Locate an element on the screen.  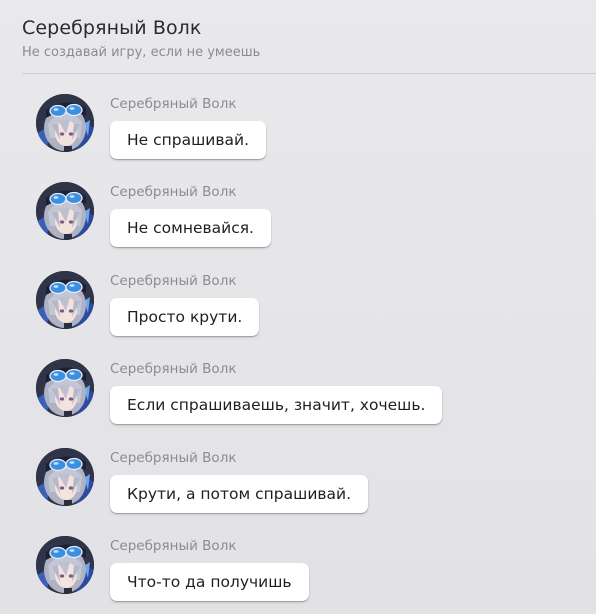
message-bubble: Крути, а потом спрашивай. is located at coordinates (239, 494).